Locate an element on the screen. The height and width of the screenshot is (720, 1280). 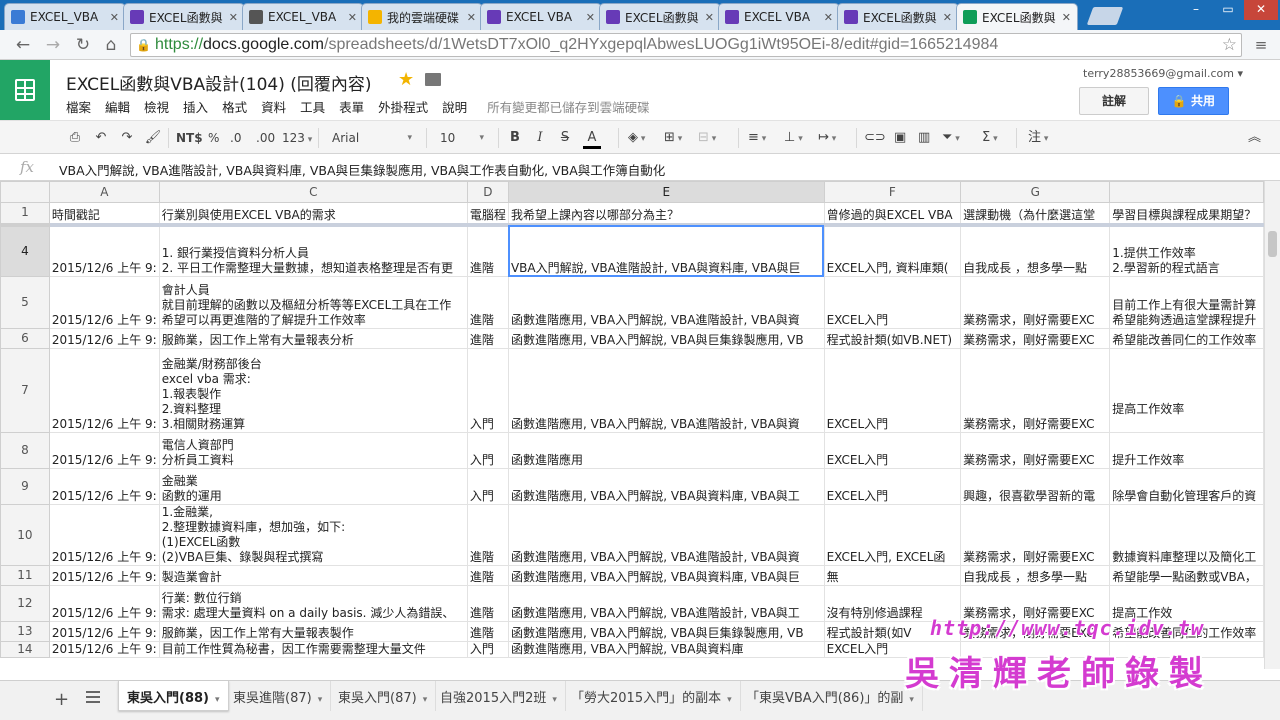
functions-button: Σ is located at coordinates (990, 138).